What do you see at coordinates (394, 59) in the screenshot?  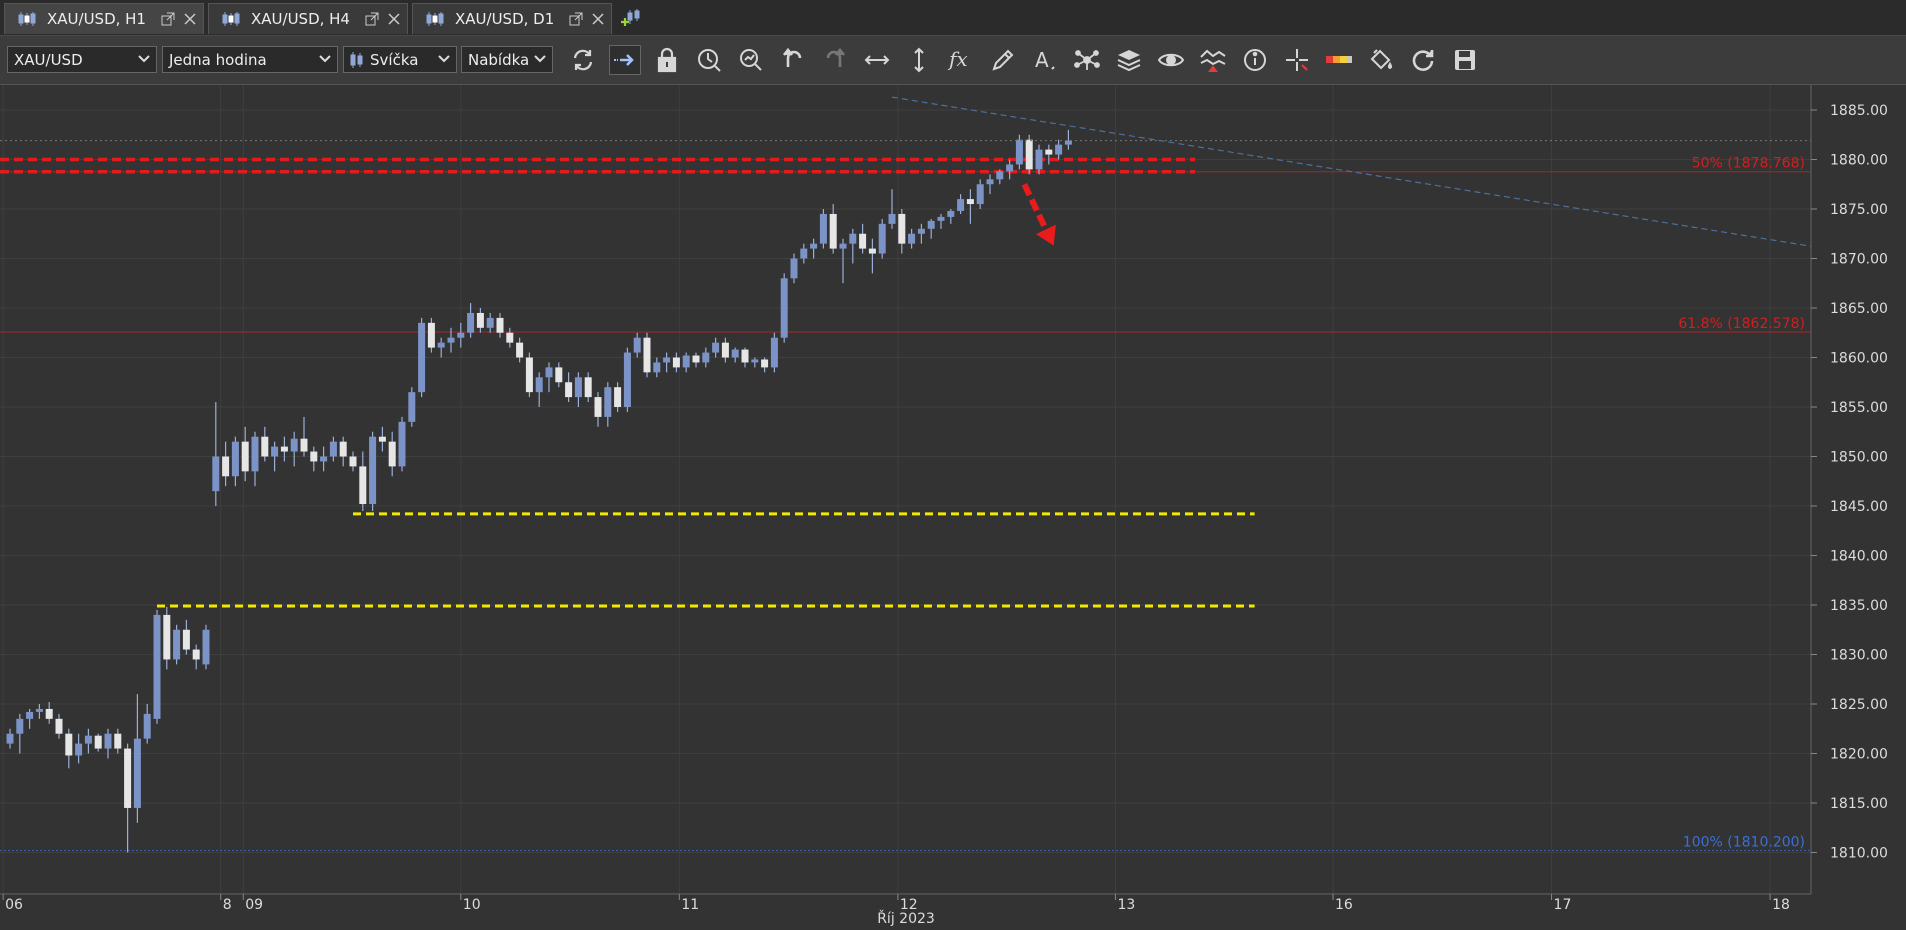 I see `chart-type-value: Svíčka` at bounding box center [394, 59].